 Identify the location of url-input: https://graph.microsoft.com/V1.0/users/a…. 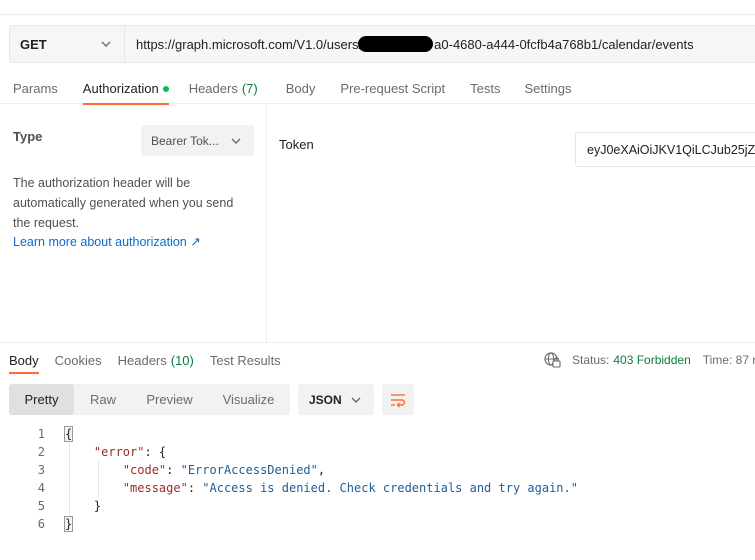
(440, 44).